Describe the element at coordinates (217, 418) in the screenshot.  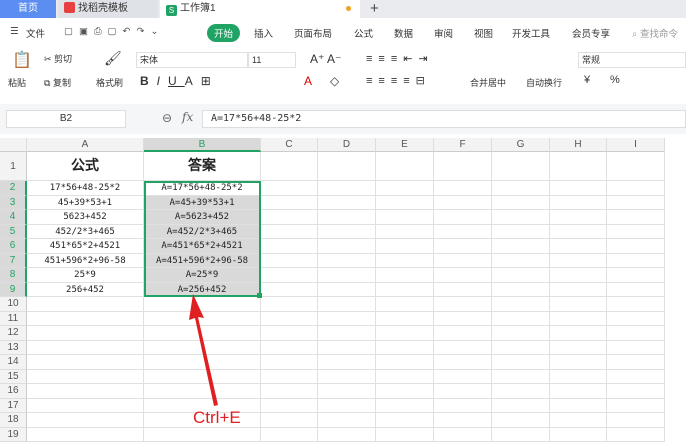
I see `shortcut-annotation: Ctrl+E` at that location.